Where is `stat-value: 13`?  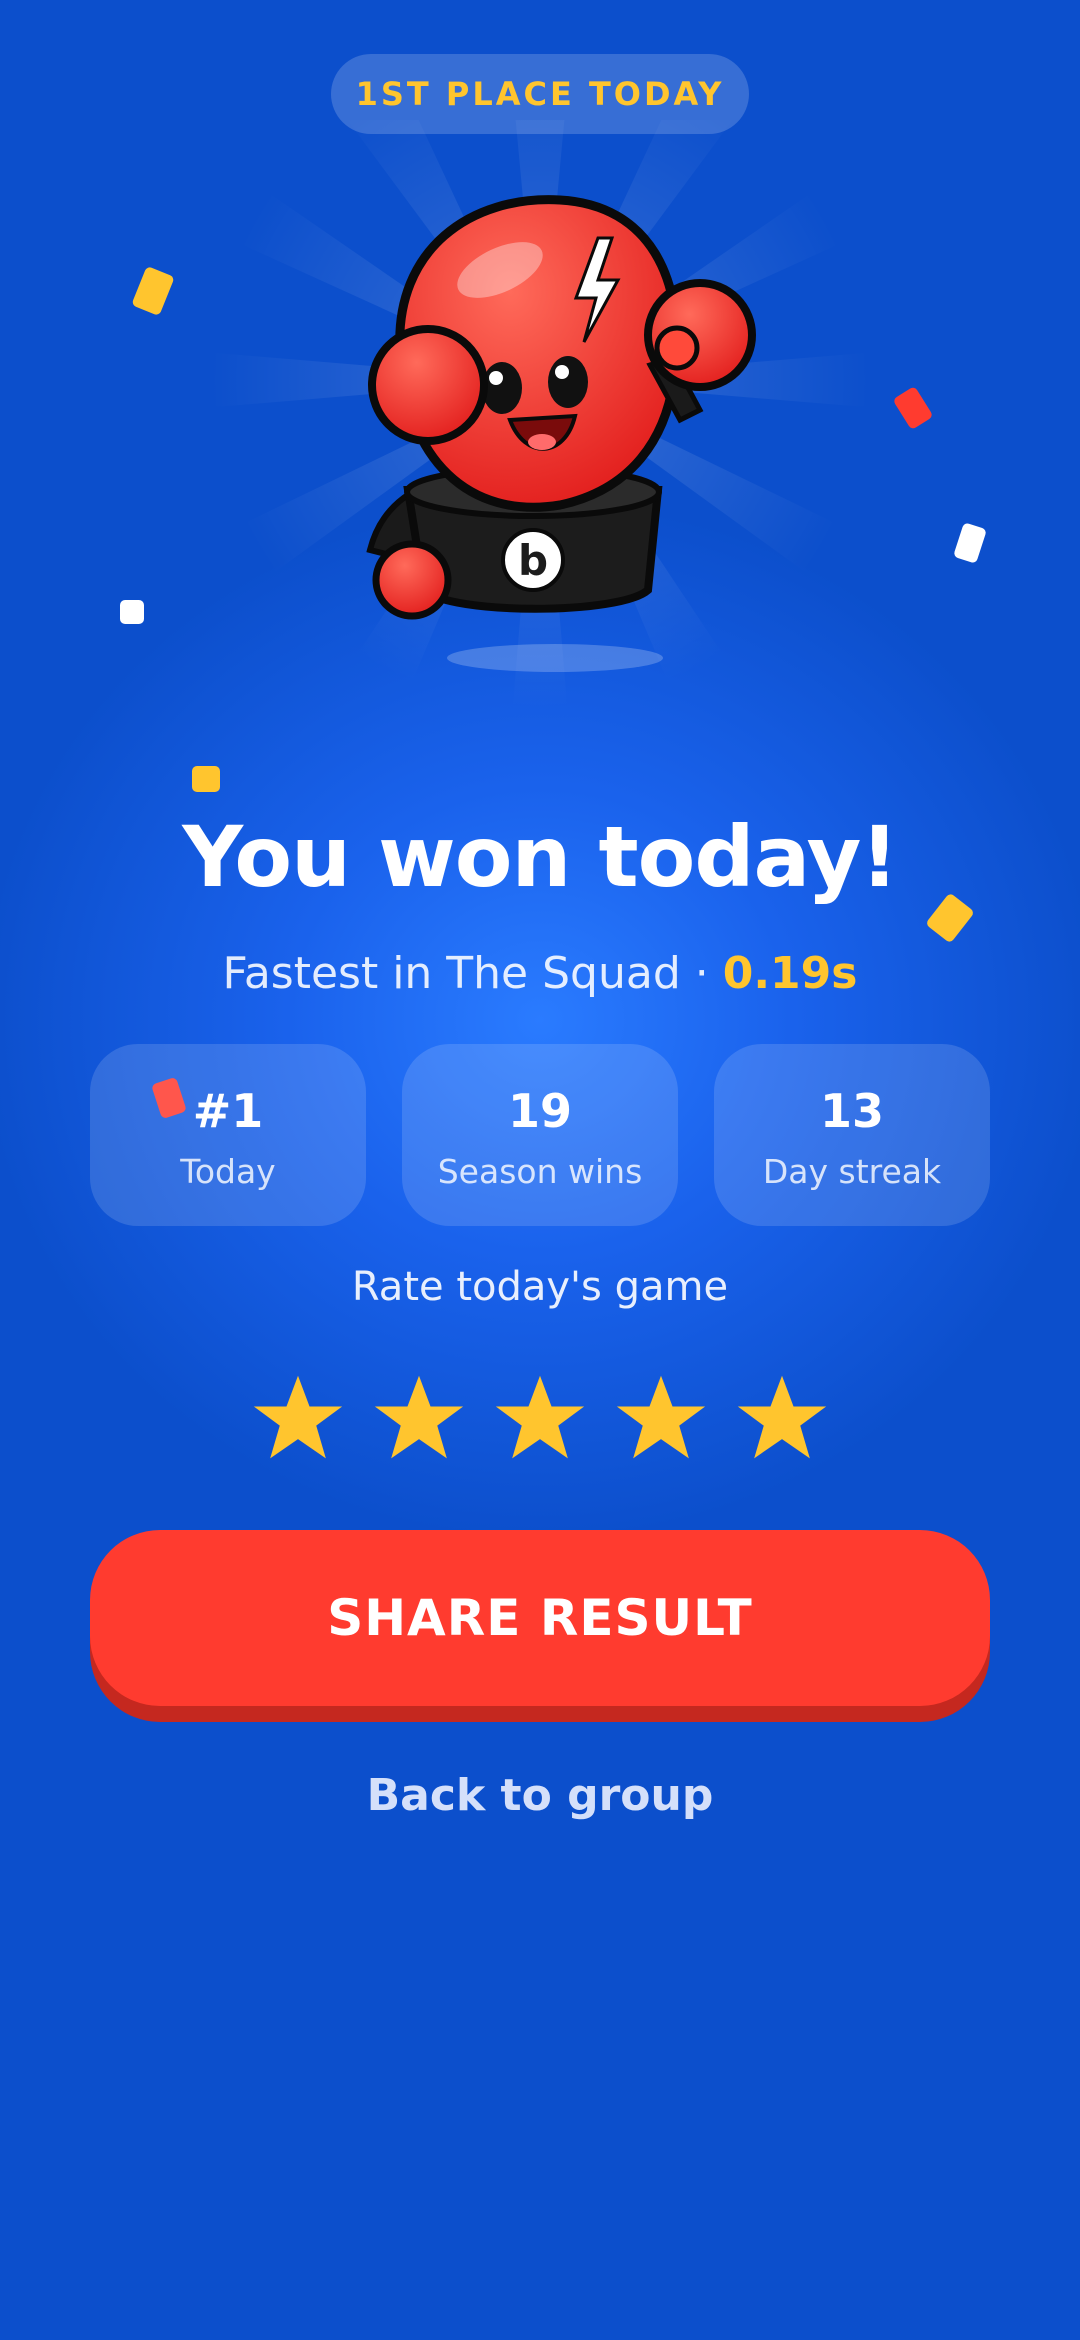
stat-value: 13 is located at coordinates (851, 1111).